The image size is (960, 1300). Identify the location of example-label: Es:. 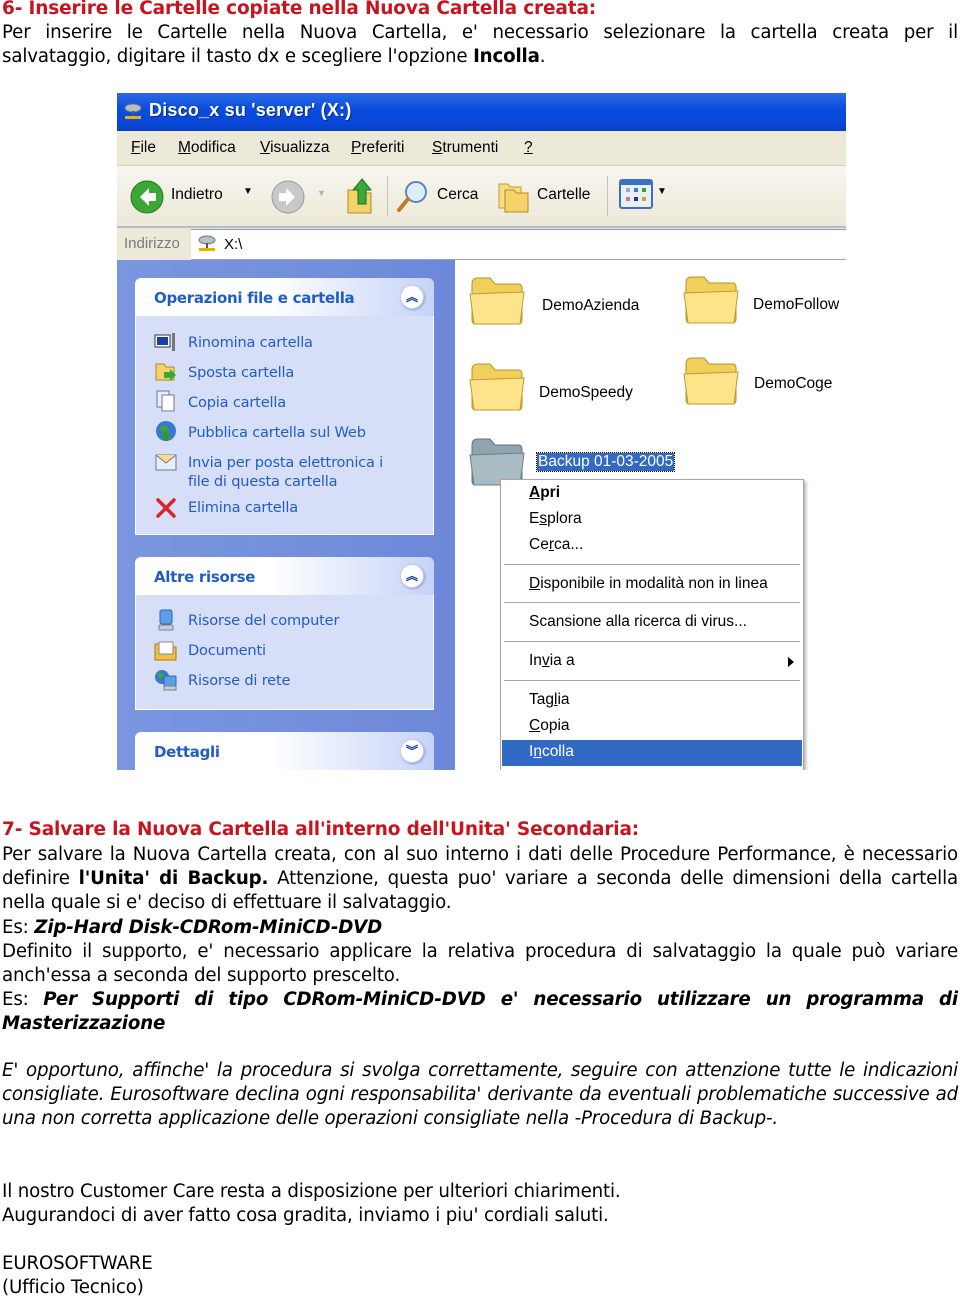
(18, 927).